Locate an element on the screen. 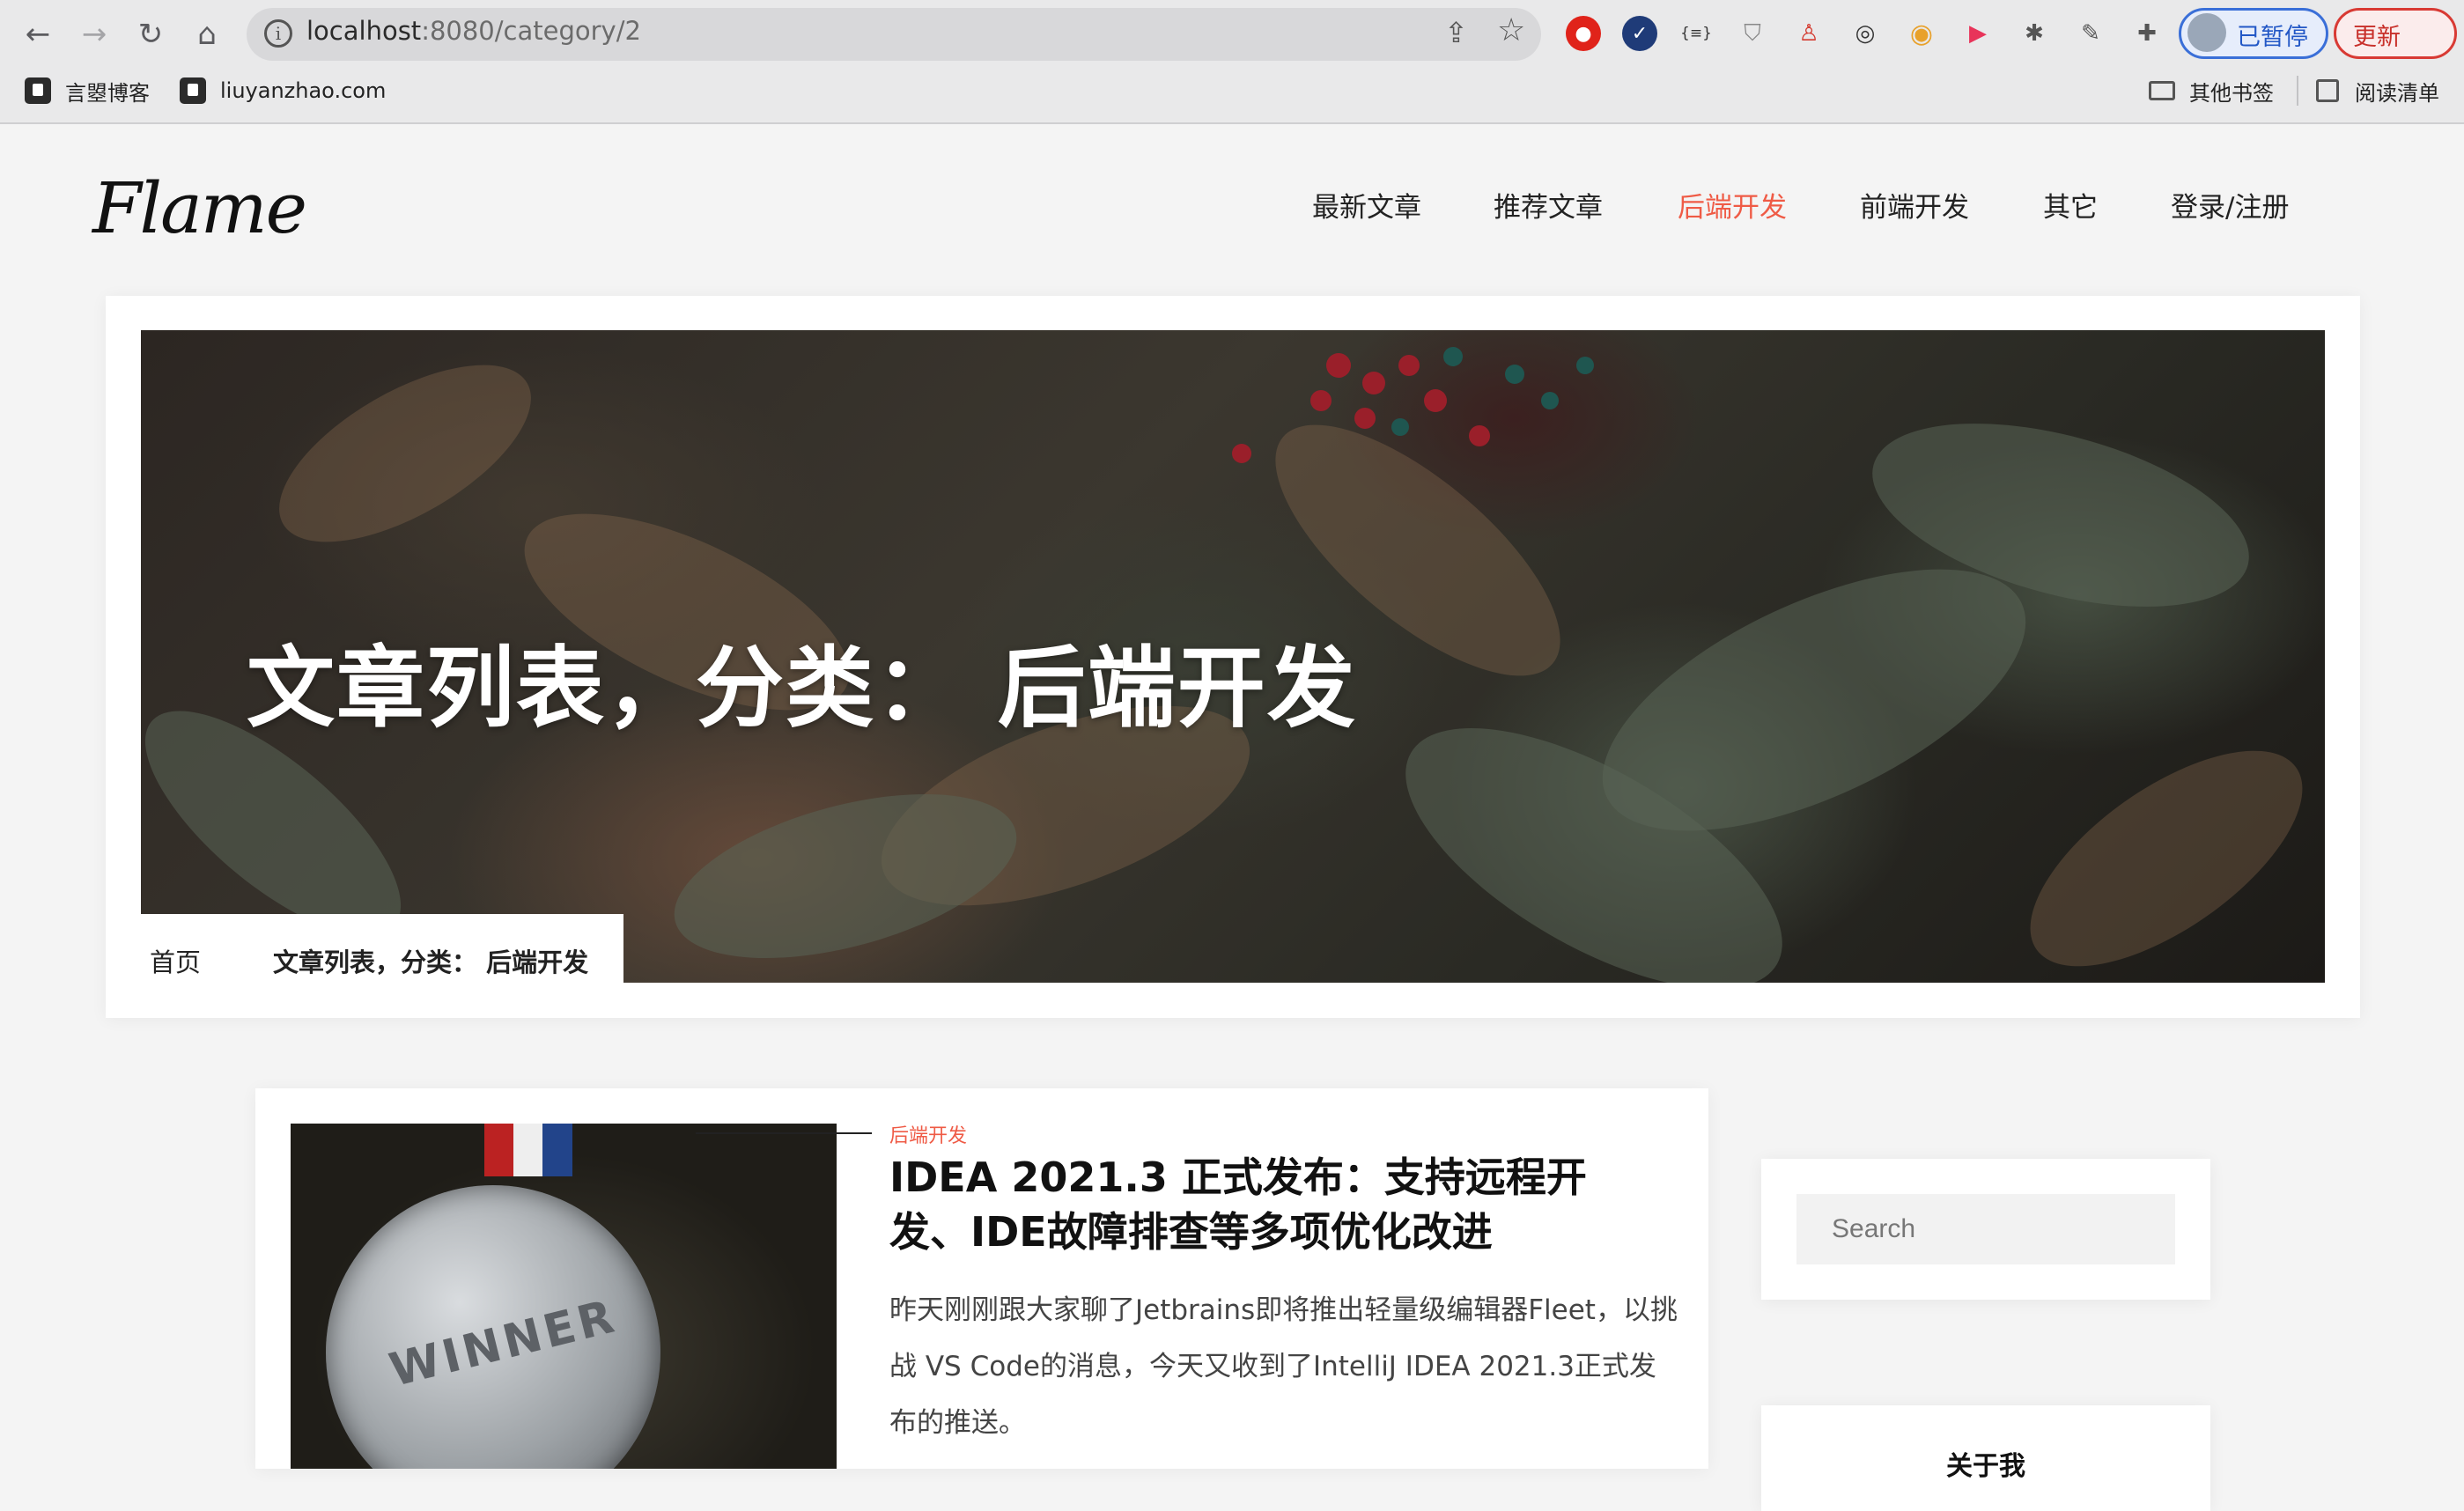 The width and height of the screenshot is (2464, 1511). bookmark-star-icon: ☆ is located at coordinates (1511, 30).